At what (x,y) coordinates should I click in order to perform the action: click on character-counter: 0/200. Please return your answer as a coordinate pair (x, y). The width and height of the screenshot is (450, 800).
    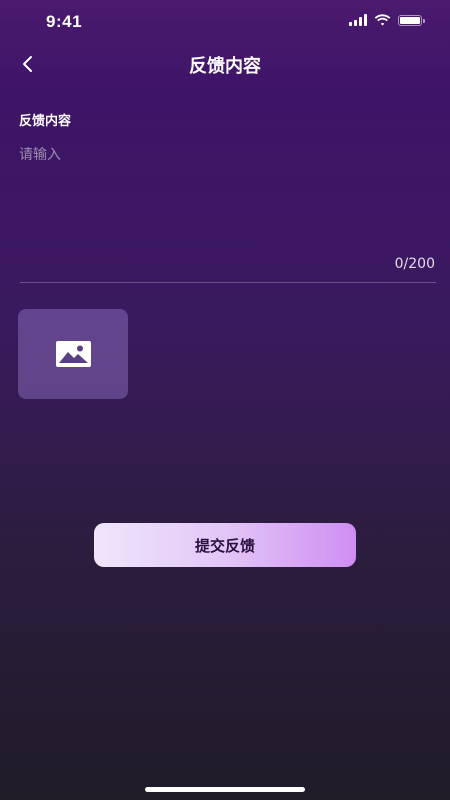
    Looking at the image, I should click on (414, 264).